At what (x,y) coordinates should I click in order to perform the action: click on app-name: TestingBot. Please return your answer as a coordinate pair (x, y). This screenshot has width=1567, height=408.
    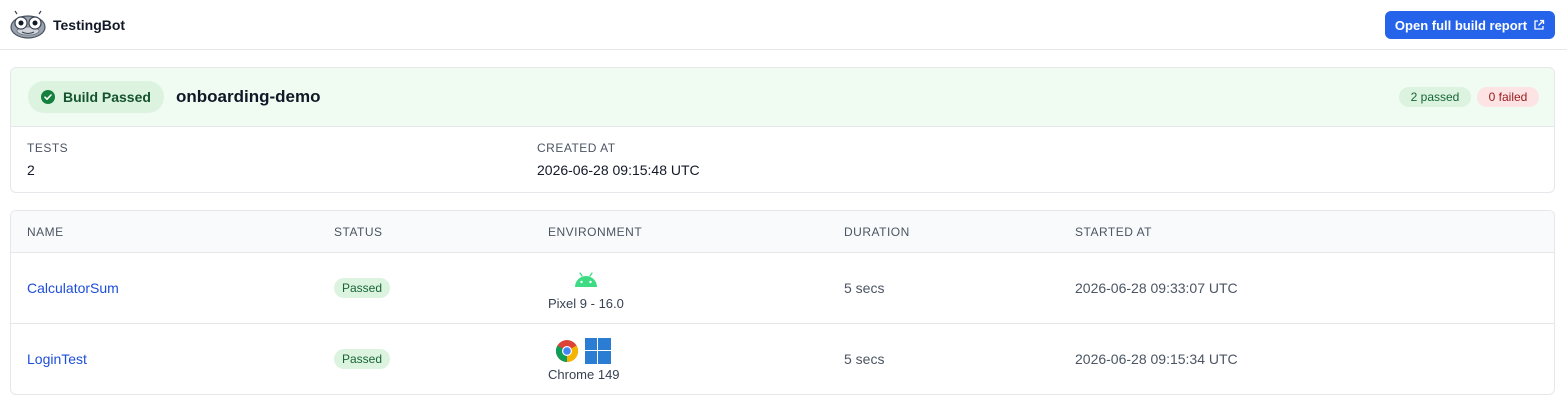
    Looking at the image, I should click on (89, 25).